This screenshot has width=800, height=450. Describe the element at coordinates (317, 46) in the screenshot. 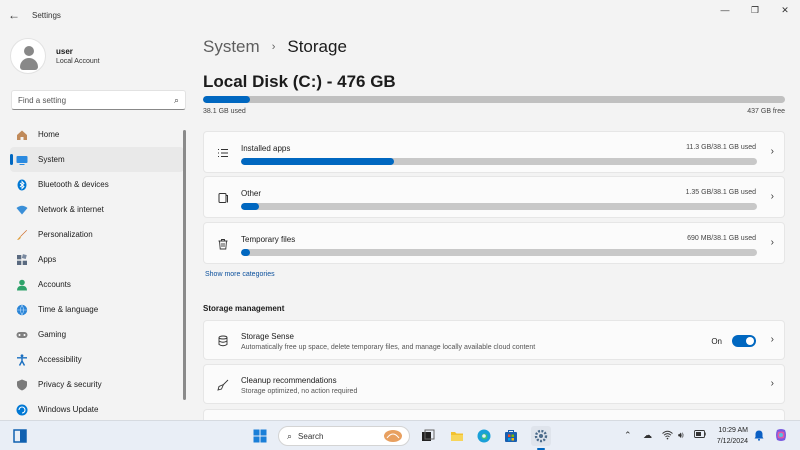

I see `page-title: Storage` at that location.